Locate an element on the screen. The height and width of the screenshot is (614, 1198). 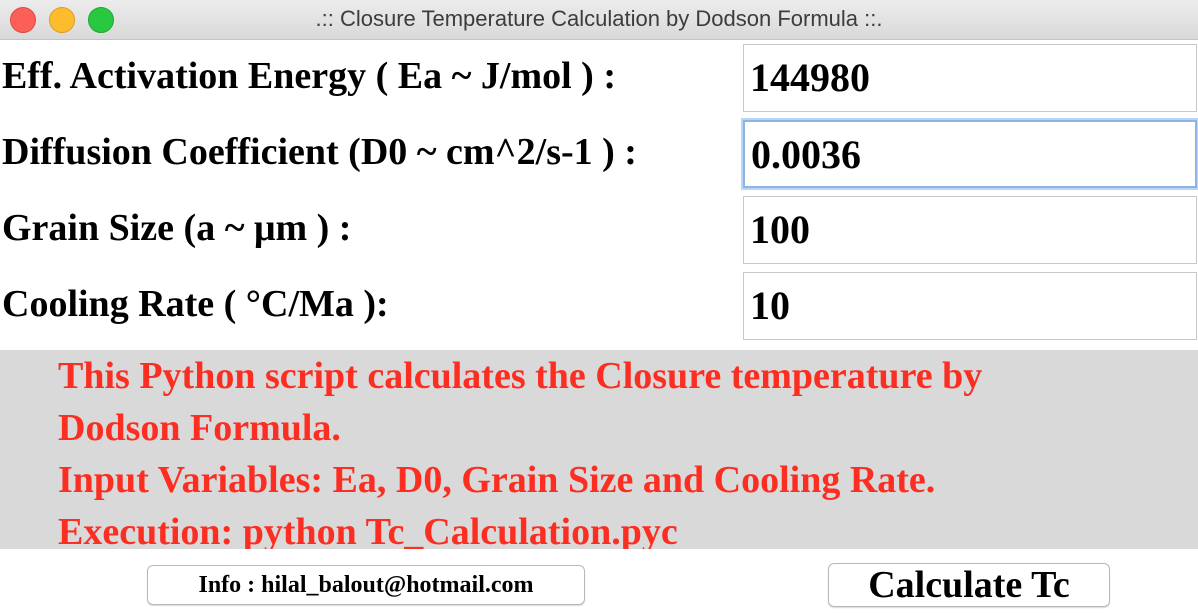
activation-energy-input: 144980 is located at coordinates (970, 78).